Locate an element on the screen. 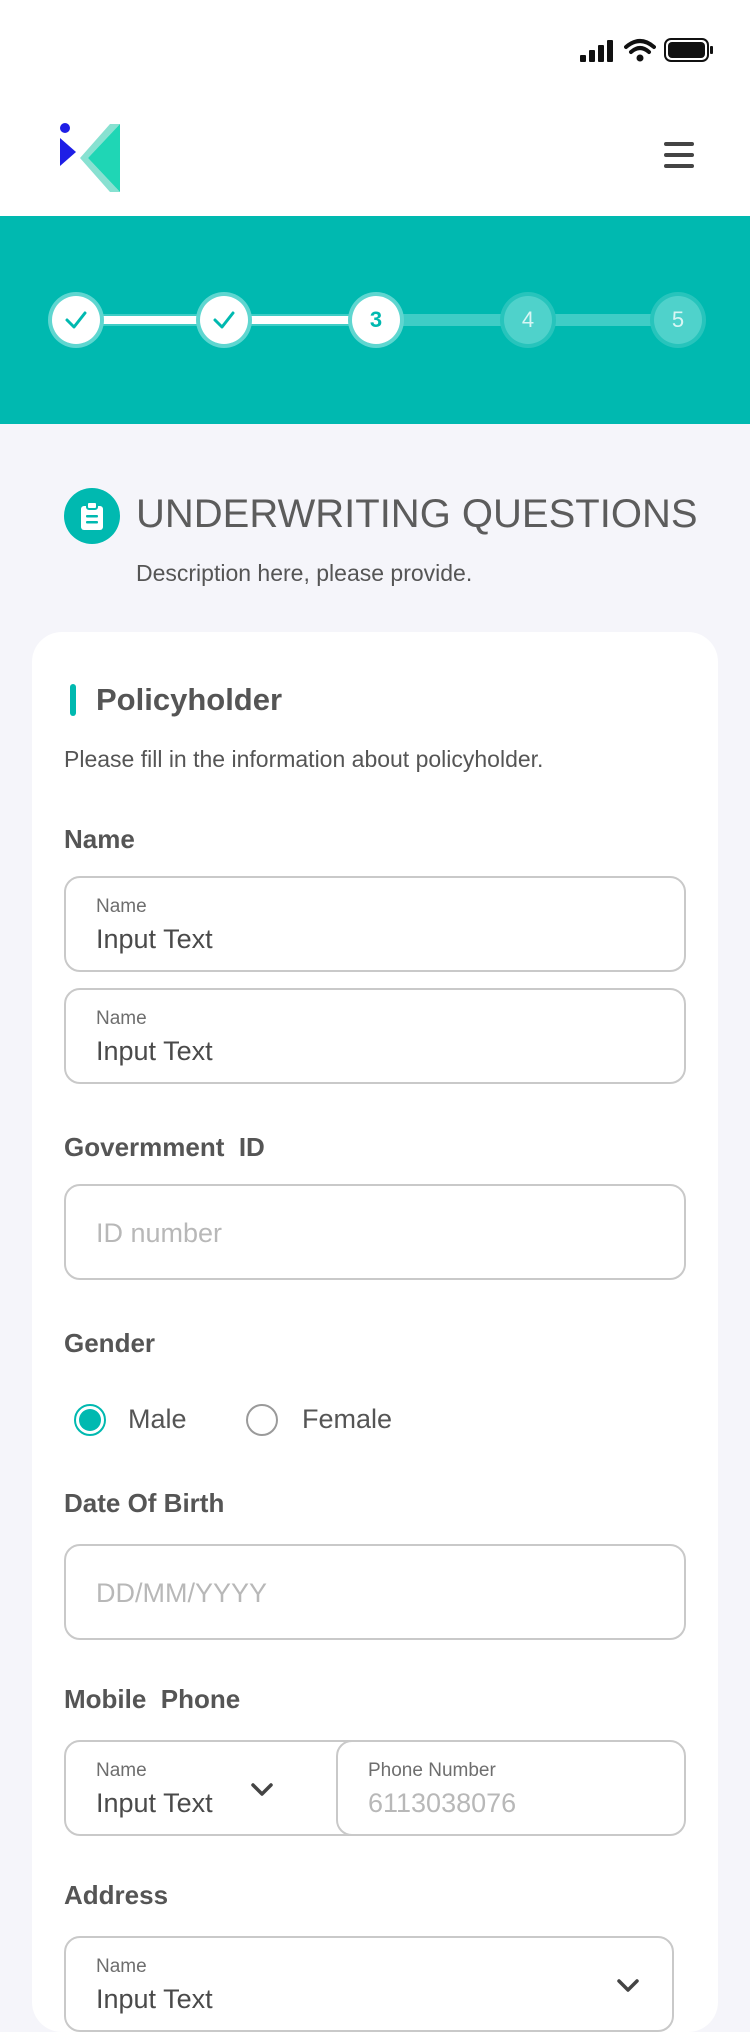 The width and height of the screenshot is (750, 2032). section-icon-badge is located at coordinates (92, 516).